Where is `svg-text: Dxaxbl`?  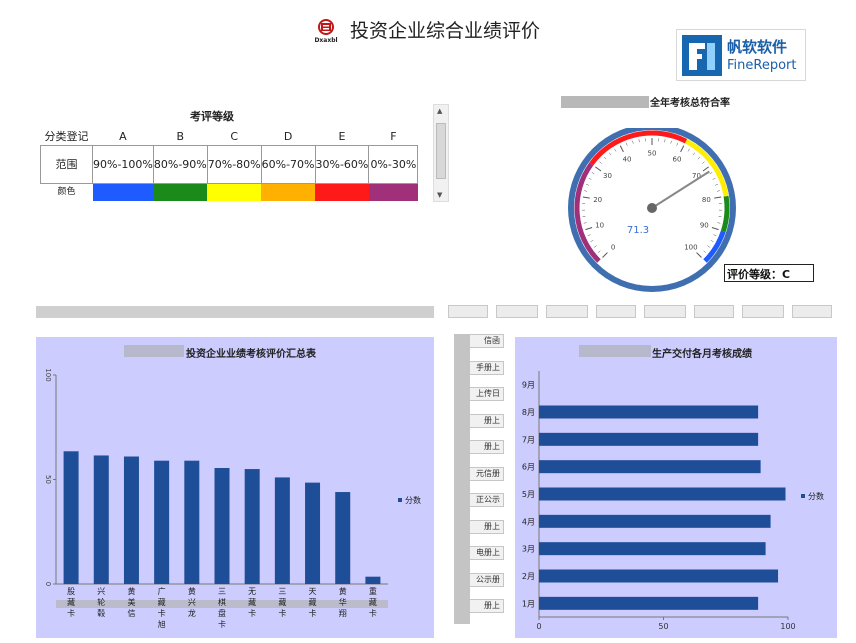 svg-text: Dxaxbl is located at coordinates (325, 40).